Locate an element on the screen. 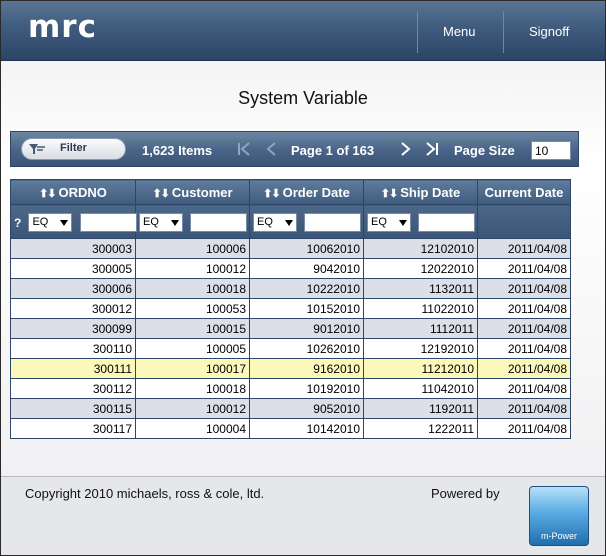 The image size is (606, 556). cell-ship-date: 12022010 is located at coordinates (420, 268).